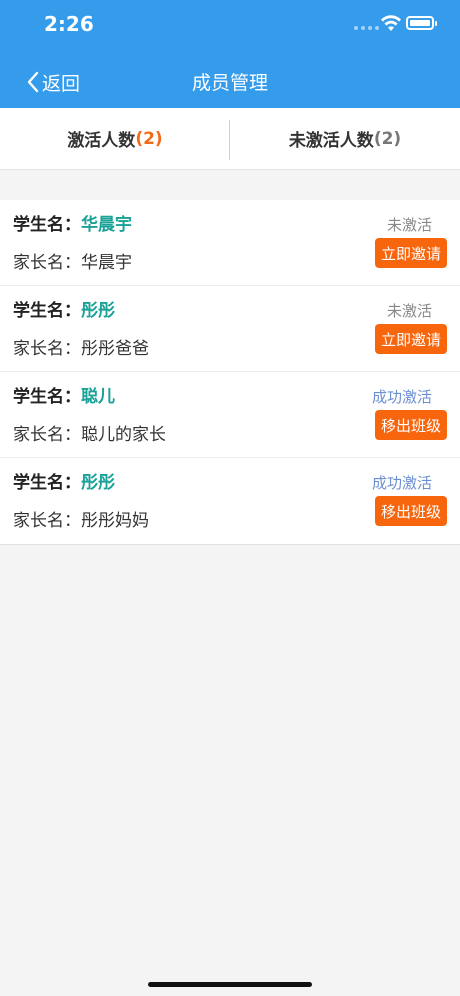  Describe the element at coordinates (230, 329) in the screenshot. I see `list-item: 学生名：彤彤 家长名：彤彤爸爸 未激活 立即邀请` at that location.